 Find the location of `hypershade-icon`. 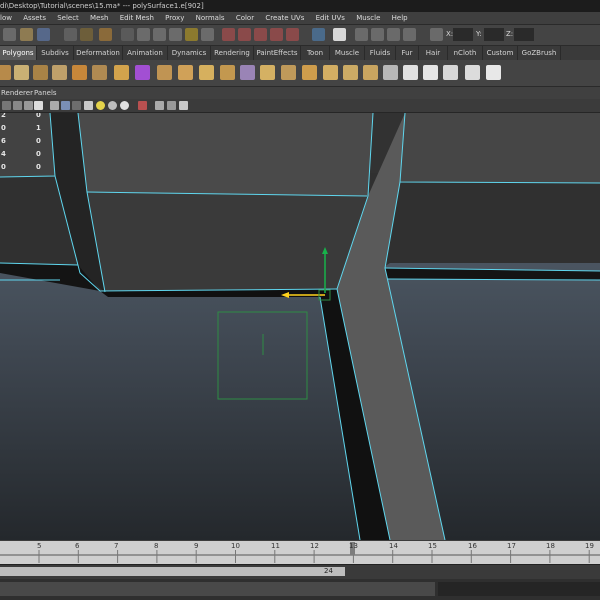

hypershade-icon is located at coordinates (409, 34).